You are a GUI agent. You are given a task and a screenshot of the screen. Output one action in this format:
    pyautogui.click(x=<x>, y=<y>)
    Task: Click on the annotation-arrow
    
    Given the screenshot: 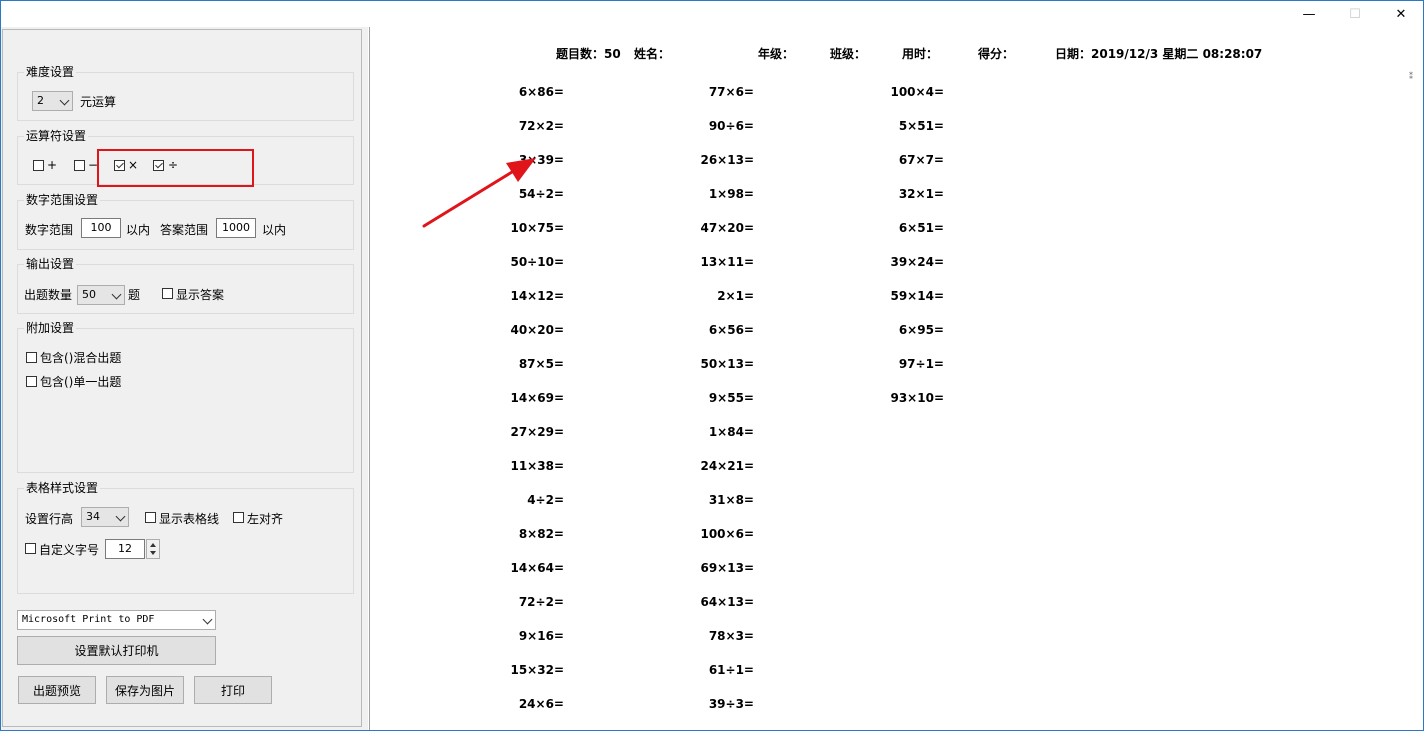 What is the action you would take?
    pyautogui.click(x=479, y=193)
    